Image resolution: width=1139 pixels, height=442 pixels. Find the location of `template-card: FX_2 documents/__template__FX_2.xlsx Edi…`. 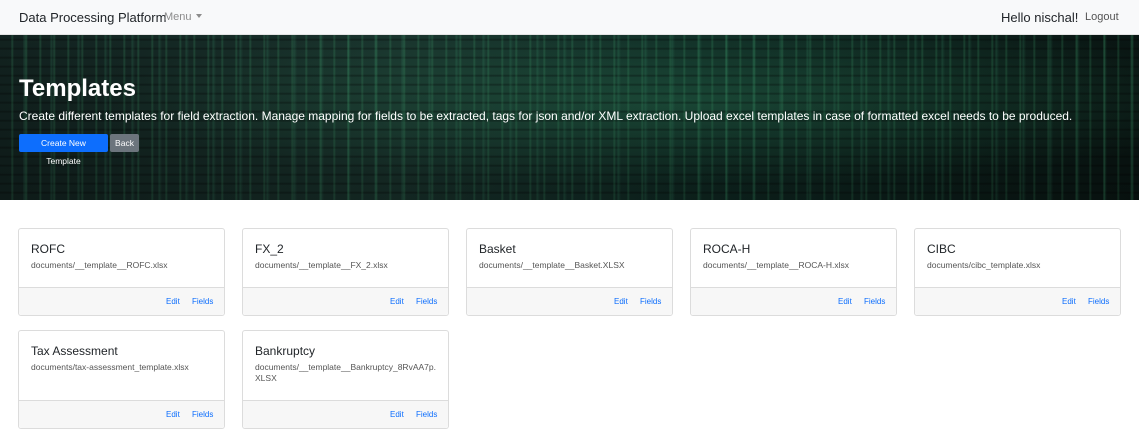

template-card: FX_2 documents/__template__FX_2.xlsx Edi… is located at coordinates (345, 272).